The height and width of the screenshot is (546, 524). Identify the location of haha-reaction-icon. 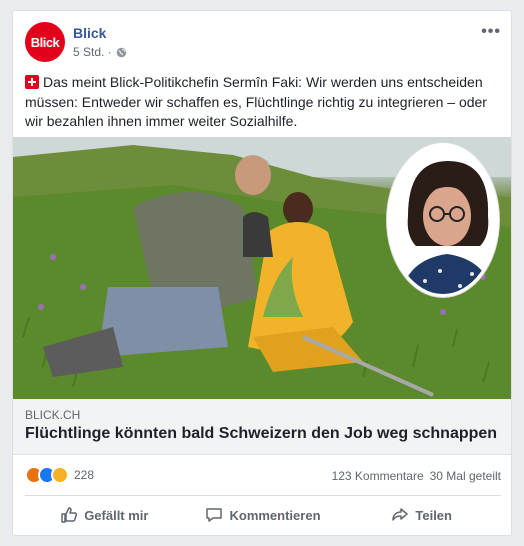
(60, 475).